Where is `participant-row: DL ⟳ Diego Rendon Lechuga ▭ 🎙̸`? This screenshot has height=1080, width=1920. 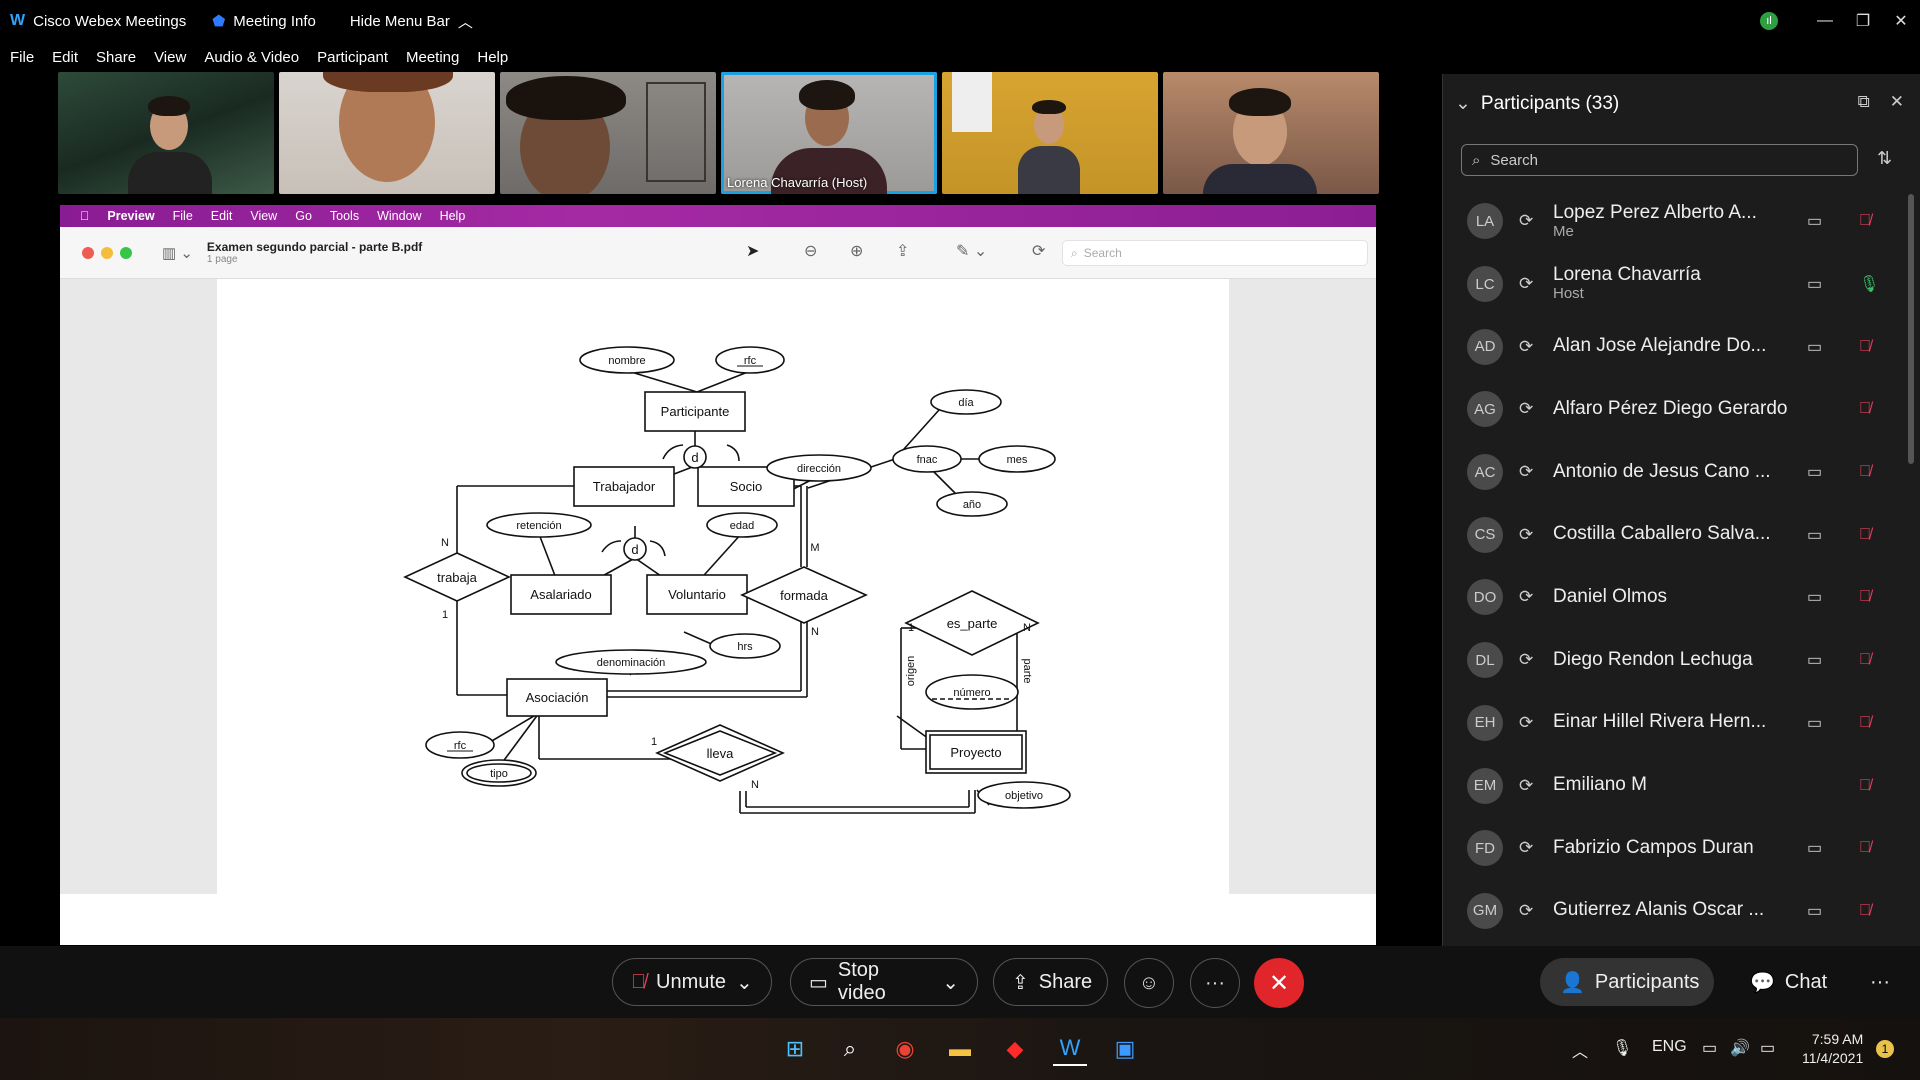 participant-row: DL ⟳ Diego Rendon Lechuga ▭ 🎙̸ is located at coordinates (1673, 660).